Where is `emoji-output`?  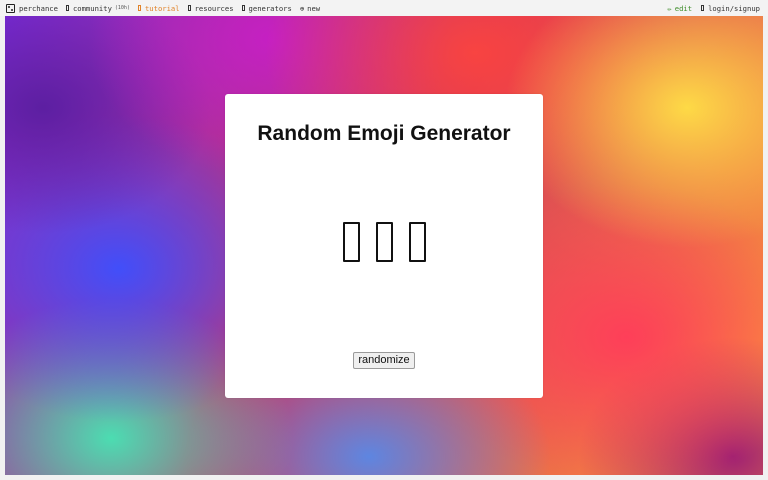
emoji-output is located at coordinates (384, 242).